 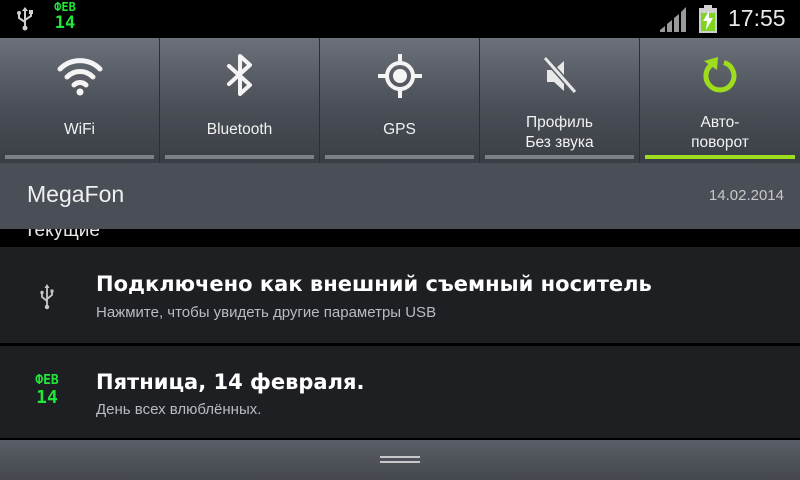 What do you see at coordinates (400, 196) in the screenshot?
I see `carrier-row: MegaFon 14.02.2014` at bounding box center [400, 196].